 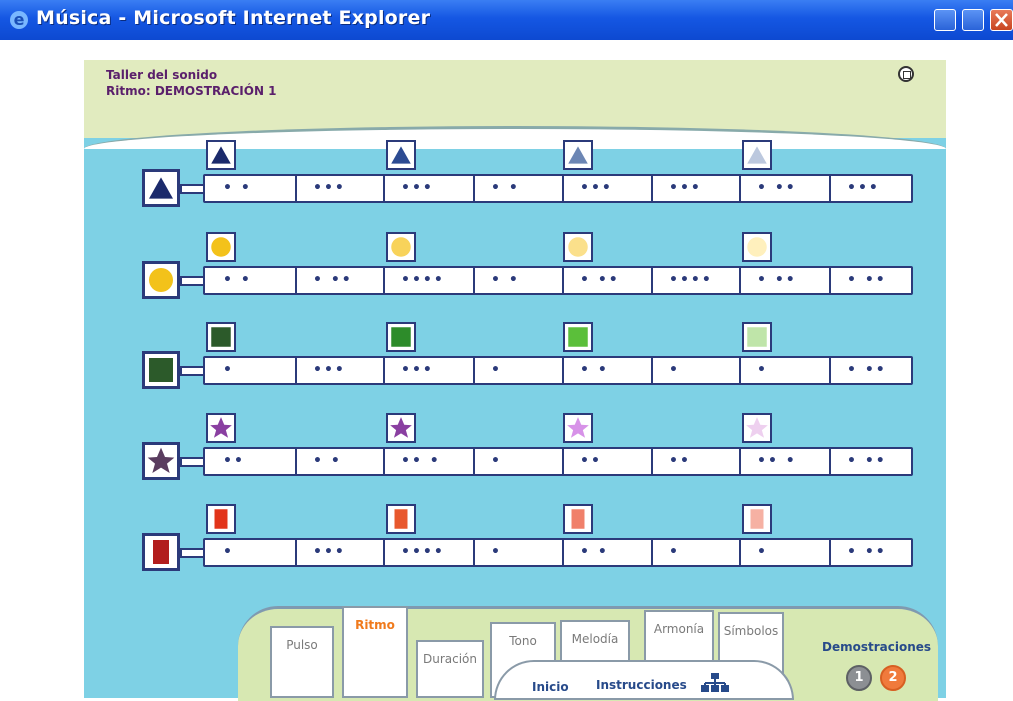 What do you see at coordinates (558, 461) in the screenshot?
I see `star-rhythm-bar: •• • • •• • • •• •• •• • • ••` at bounding box center [558, 461].